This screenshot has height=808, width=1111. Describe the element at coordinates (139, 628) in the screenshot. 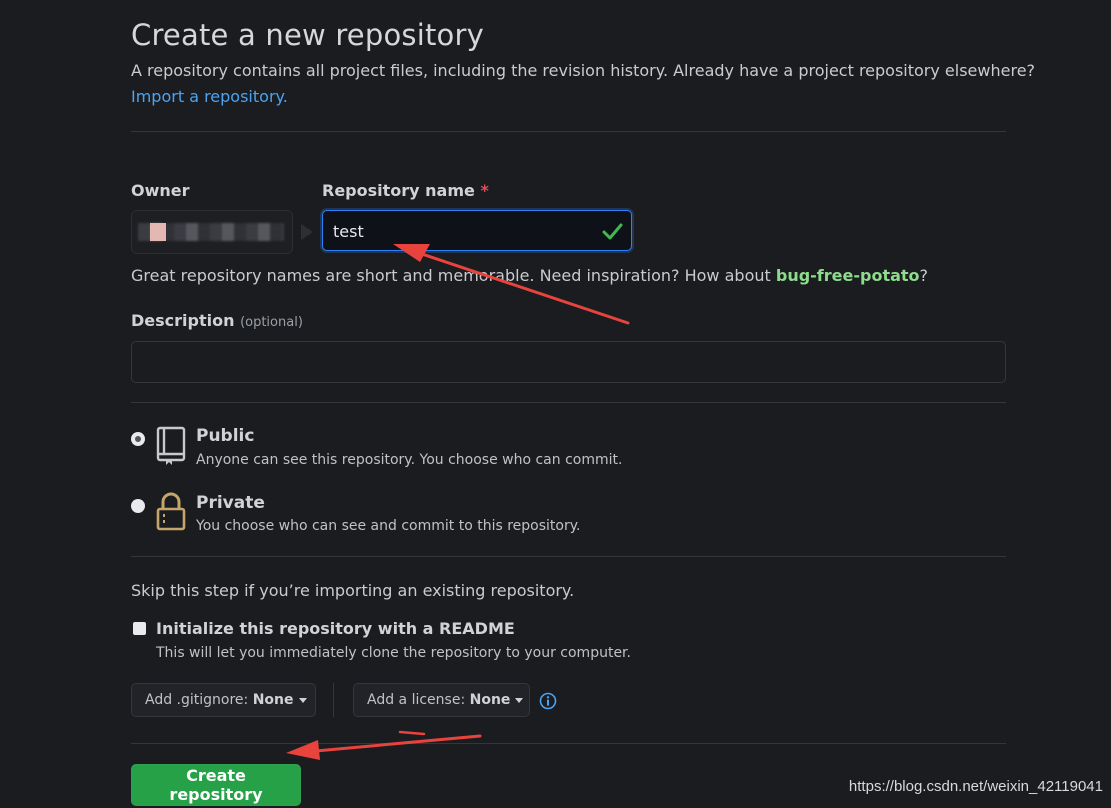

I see `readme-checkbox` at that location.